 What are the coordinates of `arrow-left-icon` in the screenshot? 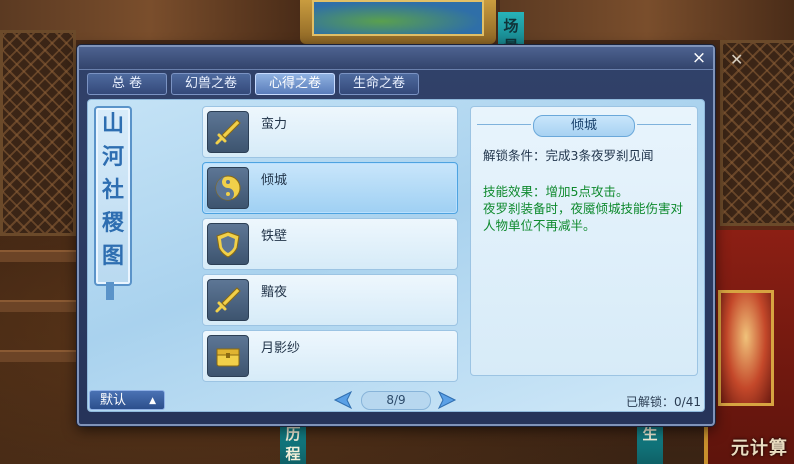 It's located at (343, 400).